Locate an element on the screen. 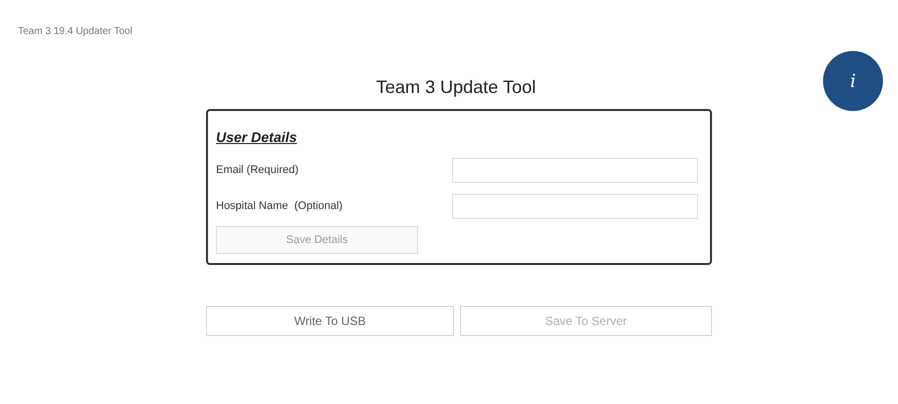 The image size is (898, 404). window-title: Team 3 19.4 Updater Tool is located at coordinates (75, 31).